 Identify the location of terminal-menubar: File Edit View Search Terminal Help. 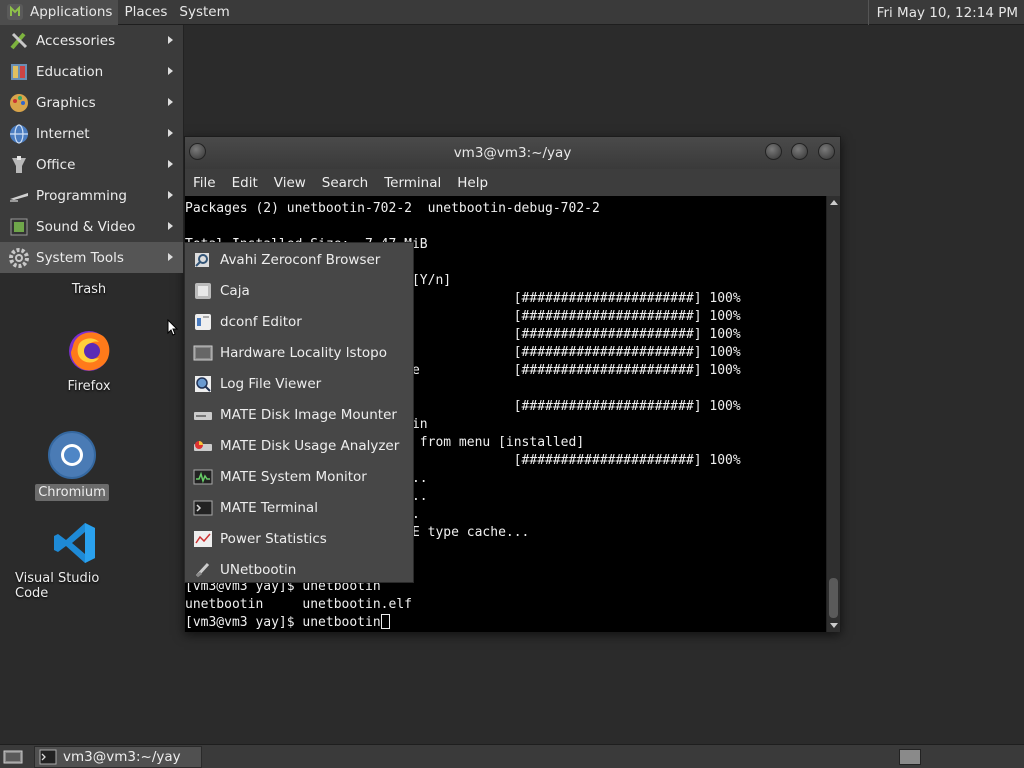
(512, 182).